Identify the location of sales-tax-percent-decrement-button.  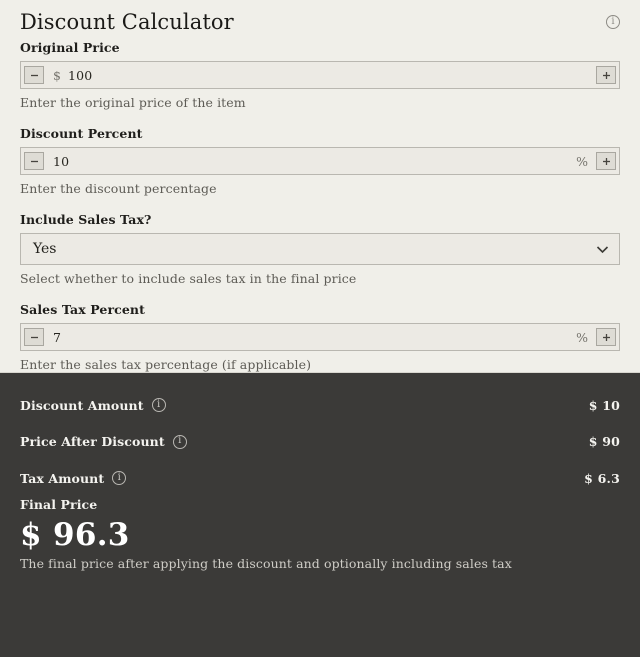
(34, 337).